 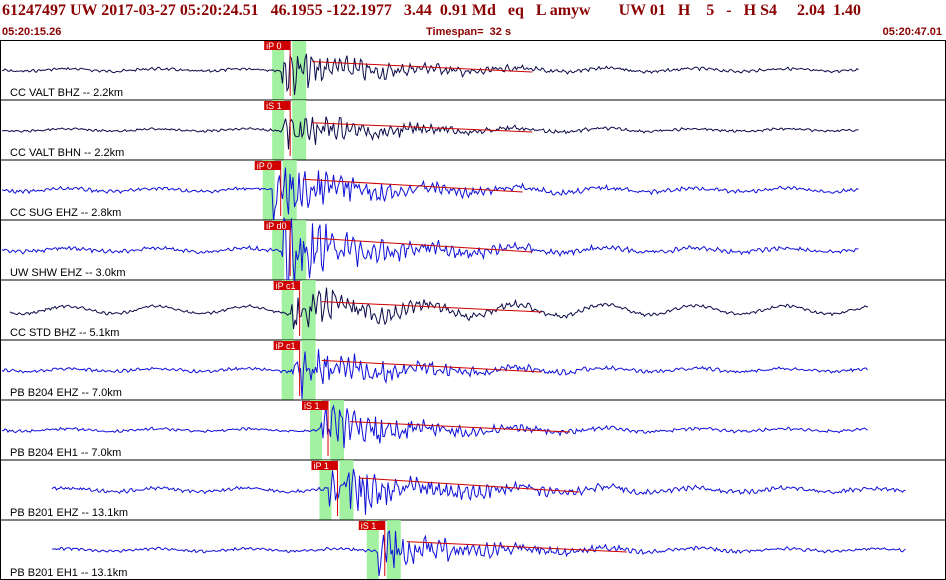 I want to click on station-label: PB B204 EH1 -- 7.0km, so click(x=65, y=453).